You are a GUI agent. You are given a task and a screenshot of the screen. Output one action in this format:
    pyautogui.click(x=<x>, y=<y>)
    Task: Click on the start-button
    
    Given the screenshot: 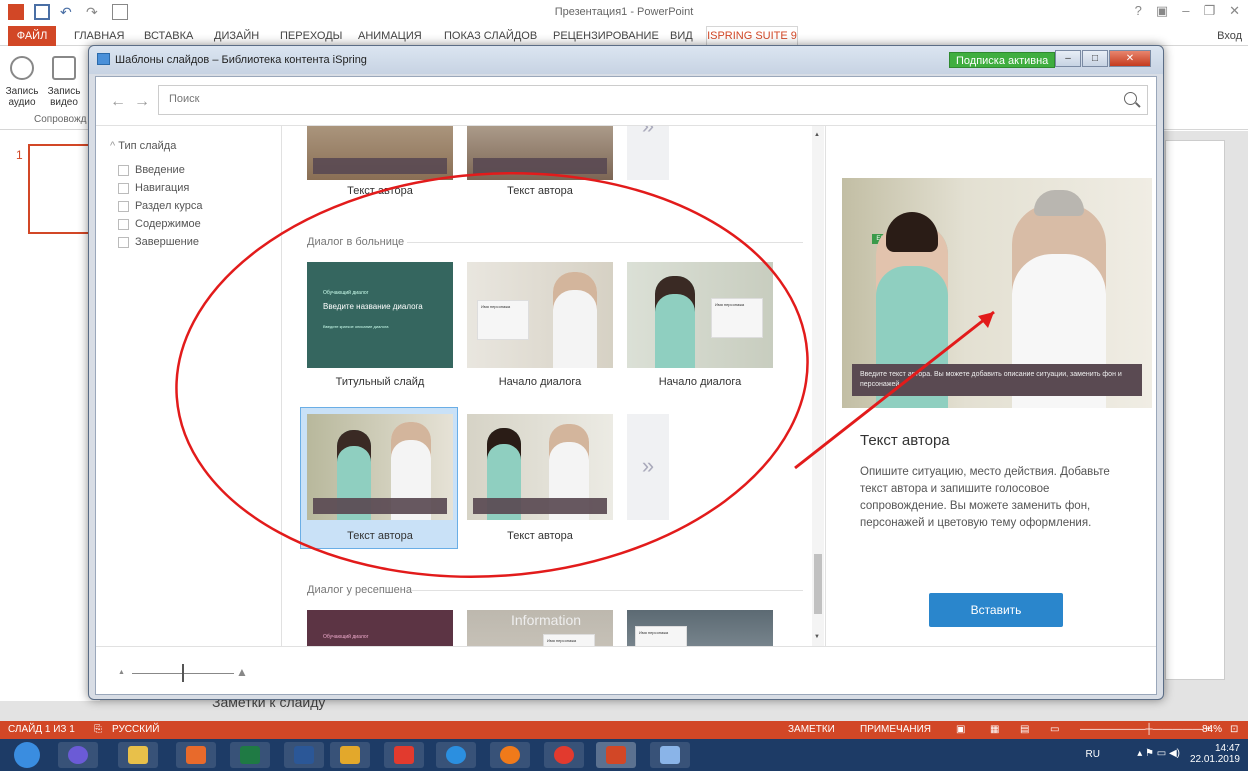 What is the action you would take?
    pyautogui.click(x=28, y=755)
    